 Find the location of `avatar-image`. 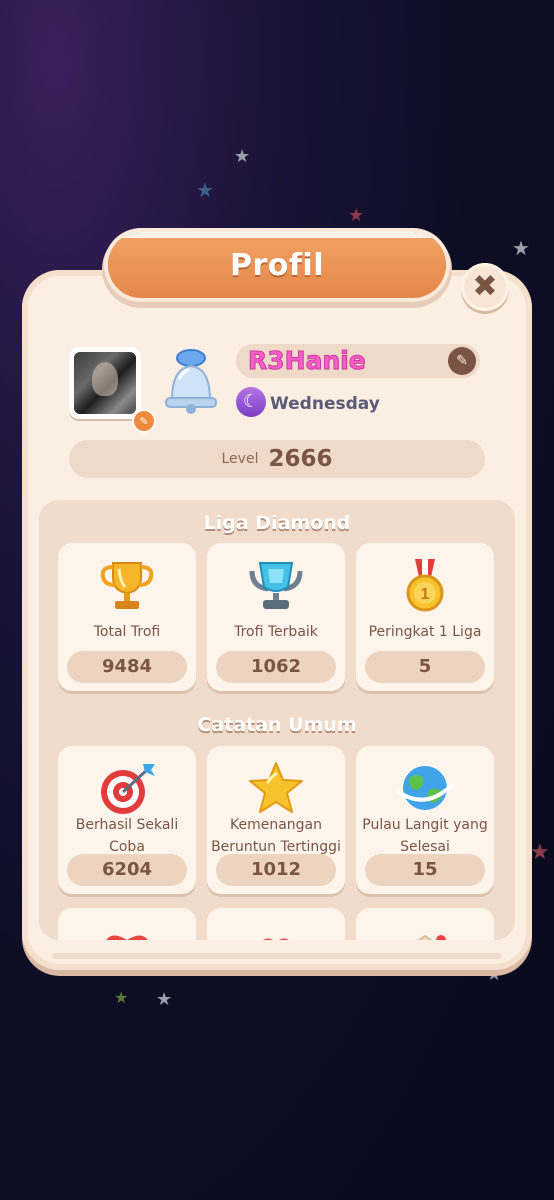

avatar-image is located at coordinates (105, 383).